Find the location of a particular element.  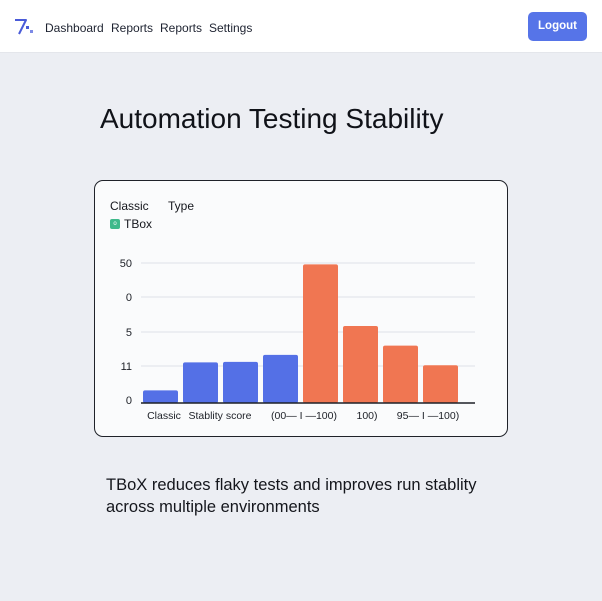

nav-reports-link-2: Reports is located at coordinates (181, 28).